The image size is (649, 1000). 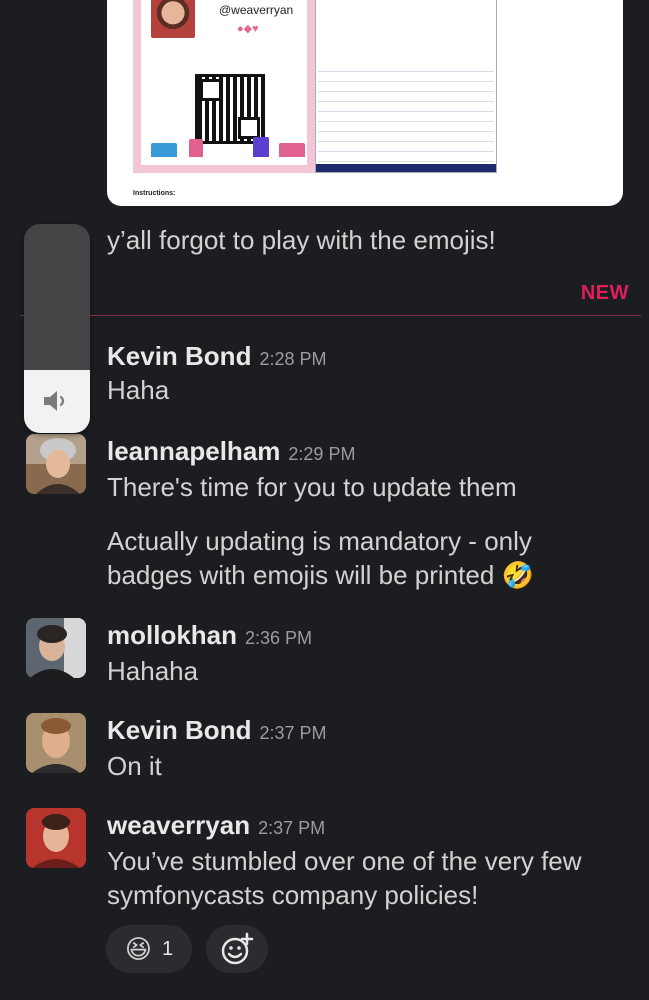 What do you see at coordinates (138, 390) in the screenshot?
I see `message-text: Haha` at bounding box center [138, 390].